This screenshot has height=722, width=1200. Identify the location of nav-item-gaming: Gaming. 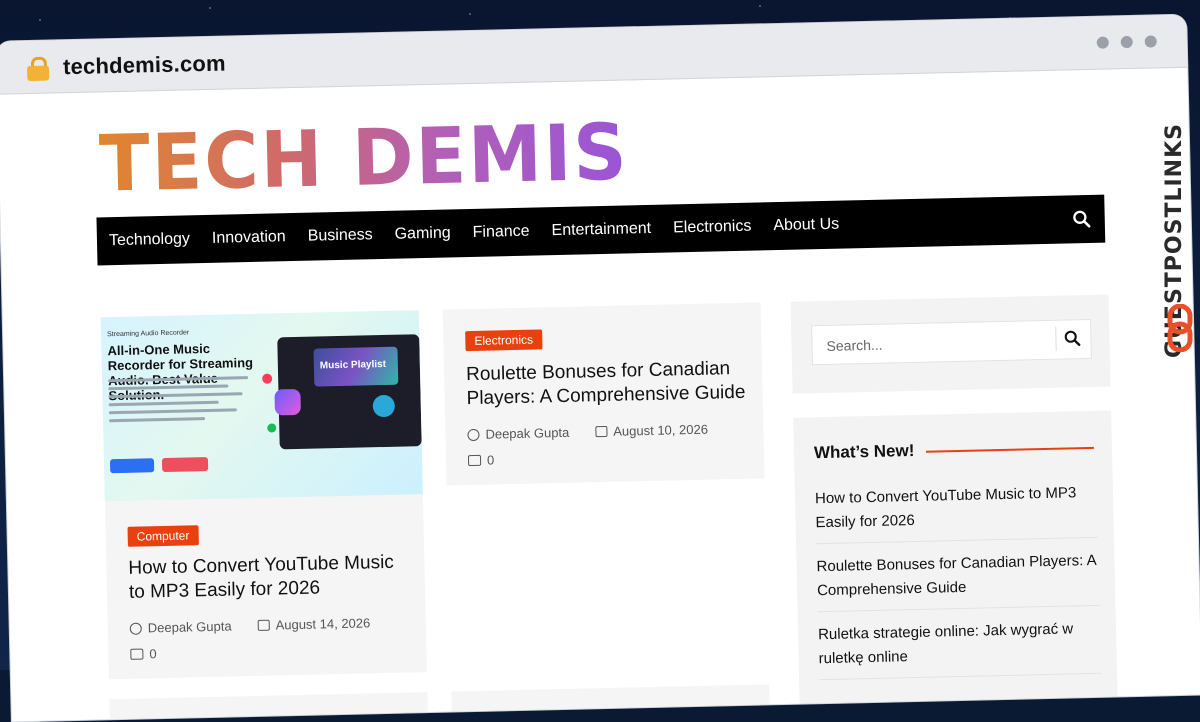
(422, 233).